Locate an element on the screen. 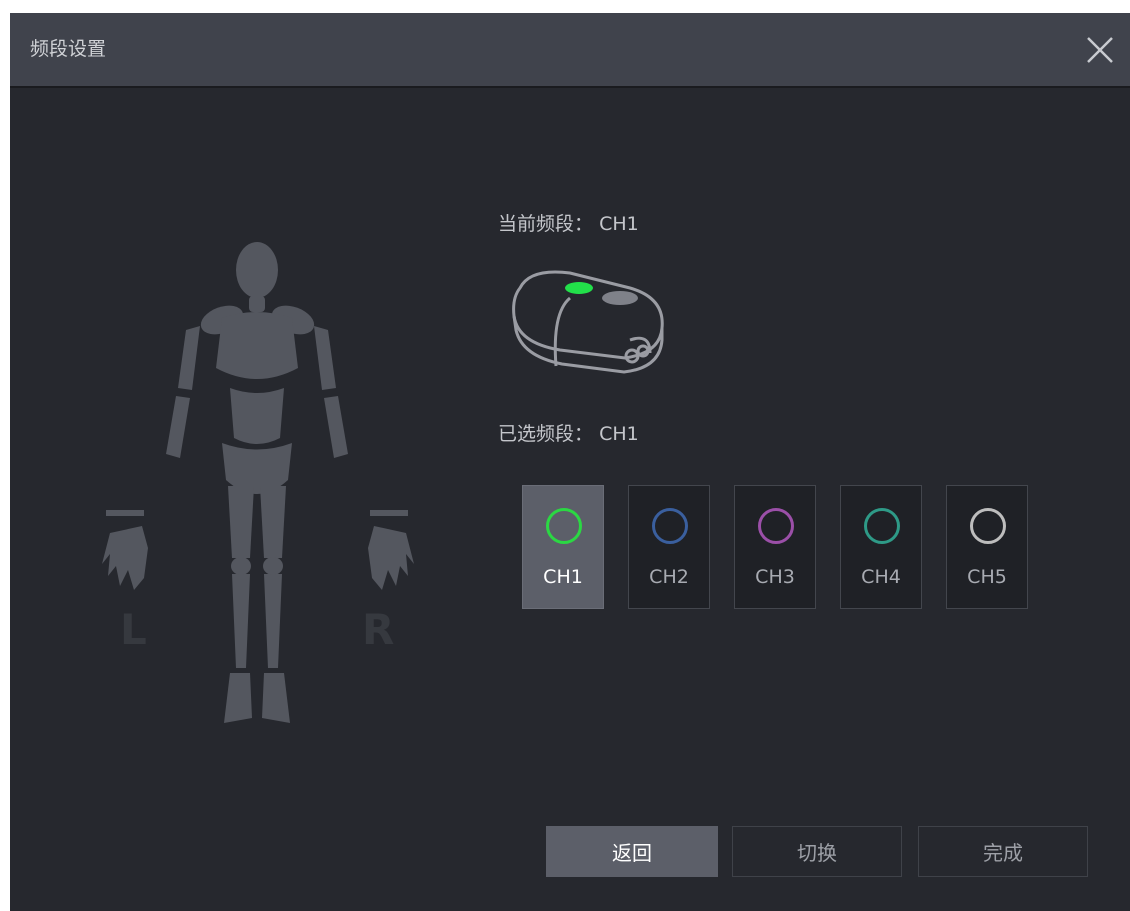 This screenshot has width=1130, height=911. channel-button-ch5: CH5 is located at coordinates (987, 547).